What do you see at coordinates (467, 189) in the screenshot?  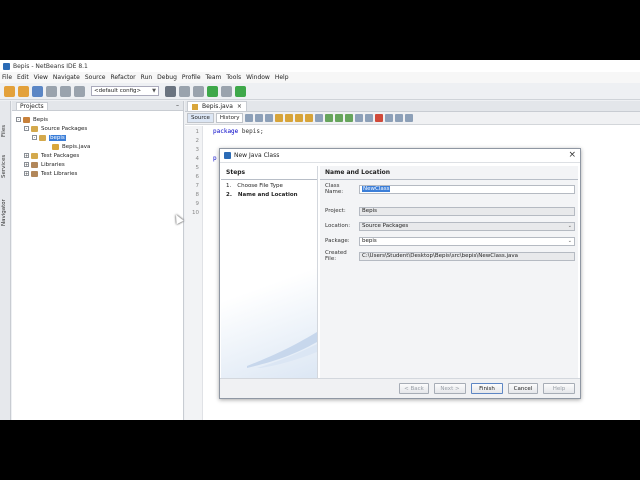 I see `class-name-input: NewClass` at bounding box center [467, 189].